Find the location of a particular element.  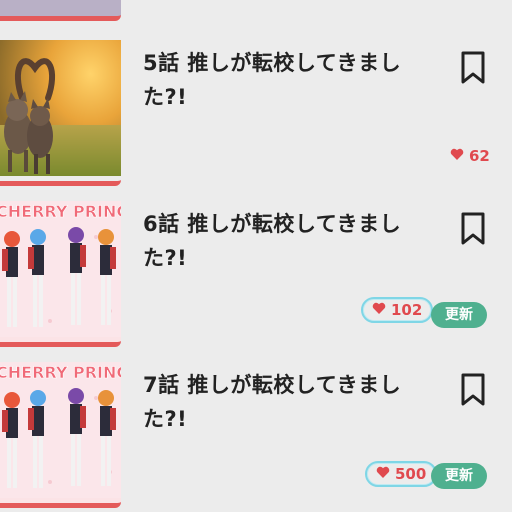

like-count: 102 is located at coordinates (397, 310).